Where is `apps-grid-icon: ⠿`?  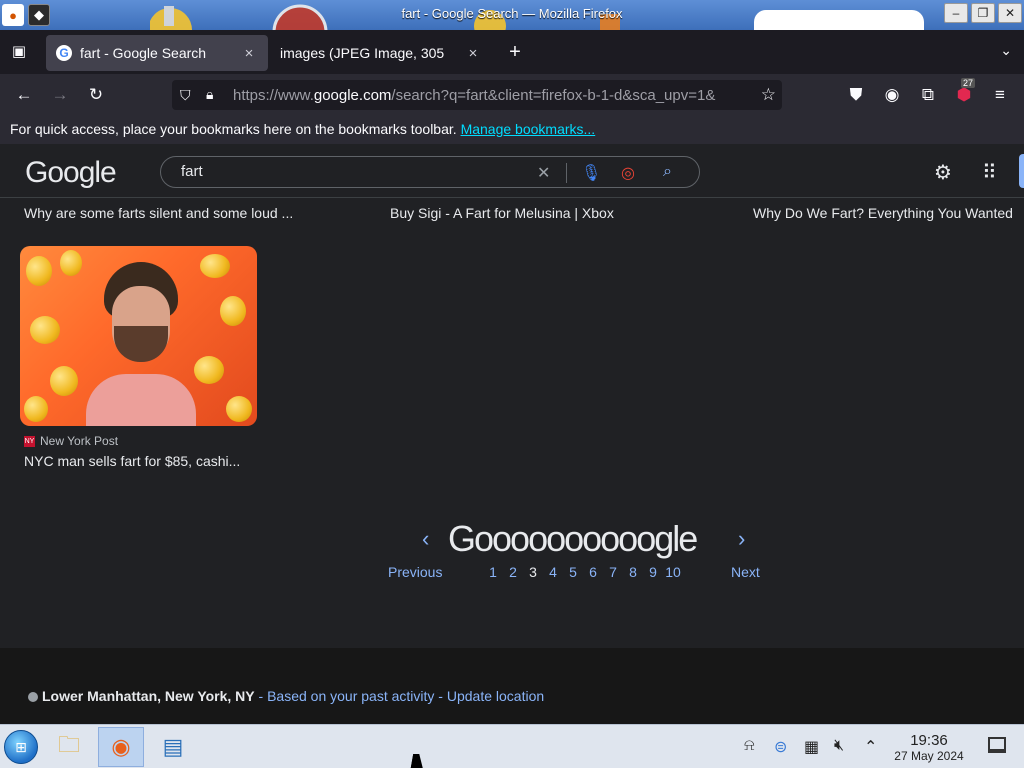 apps-grid-icon: ⠿ is located at coordinates (989, 172).